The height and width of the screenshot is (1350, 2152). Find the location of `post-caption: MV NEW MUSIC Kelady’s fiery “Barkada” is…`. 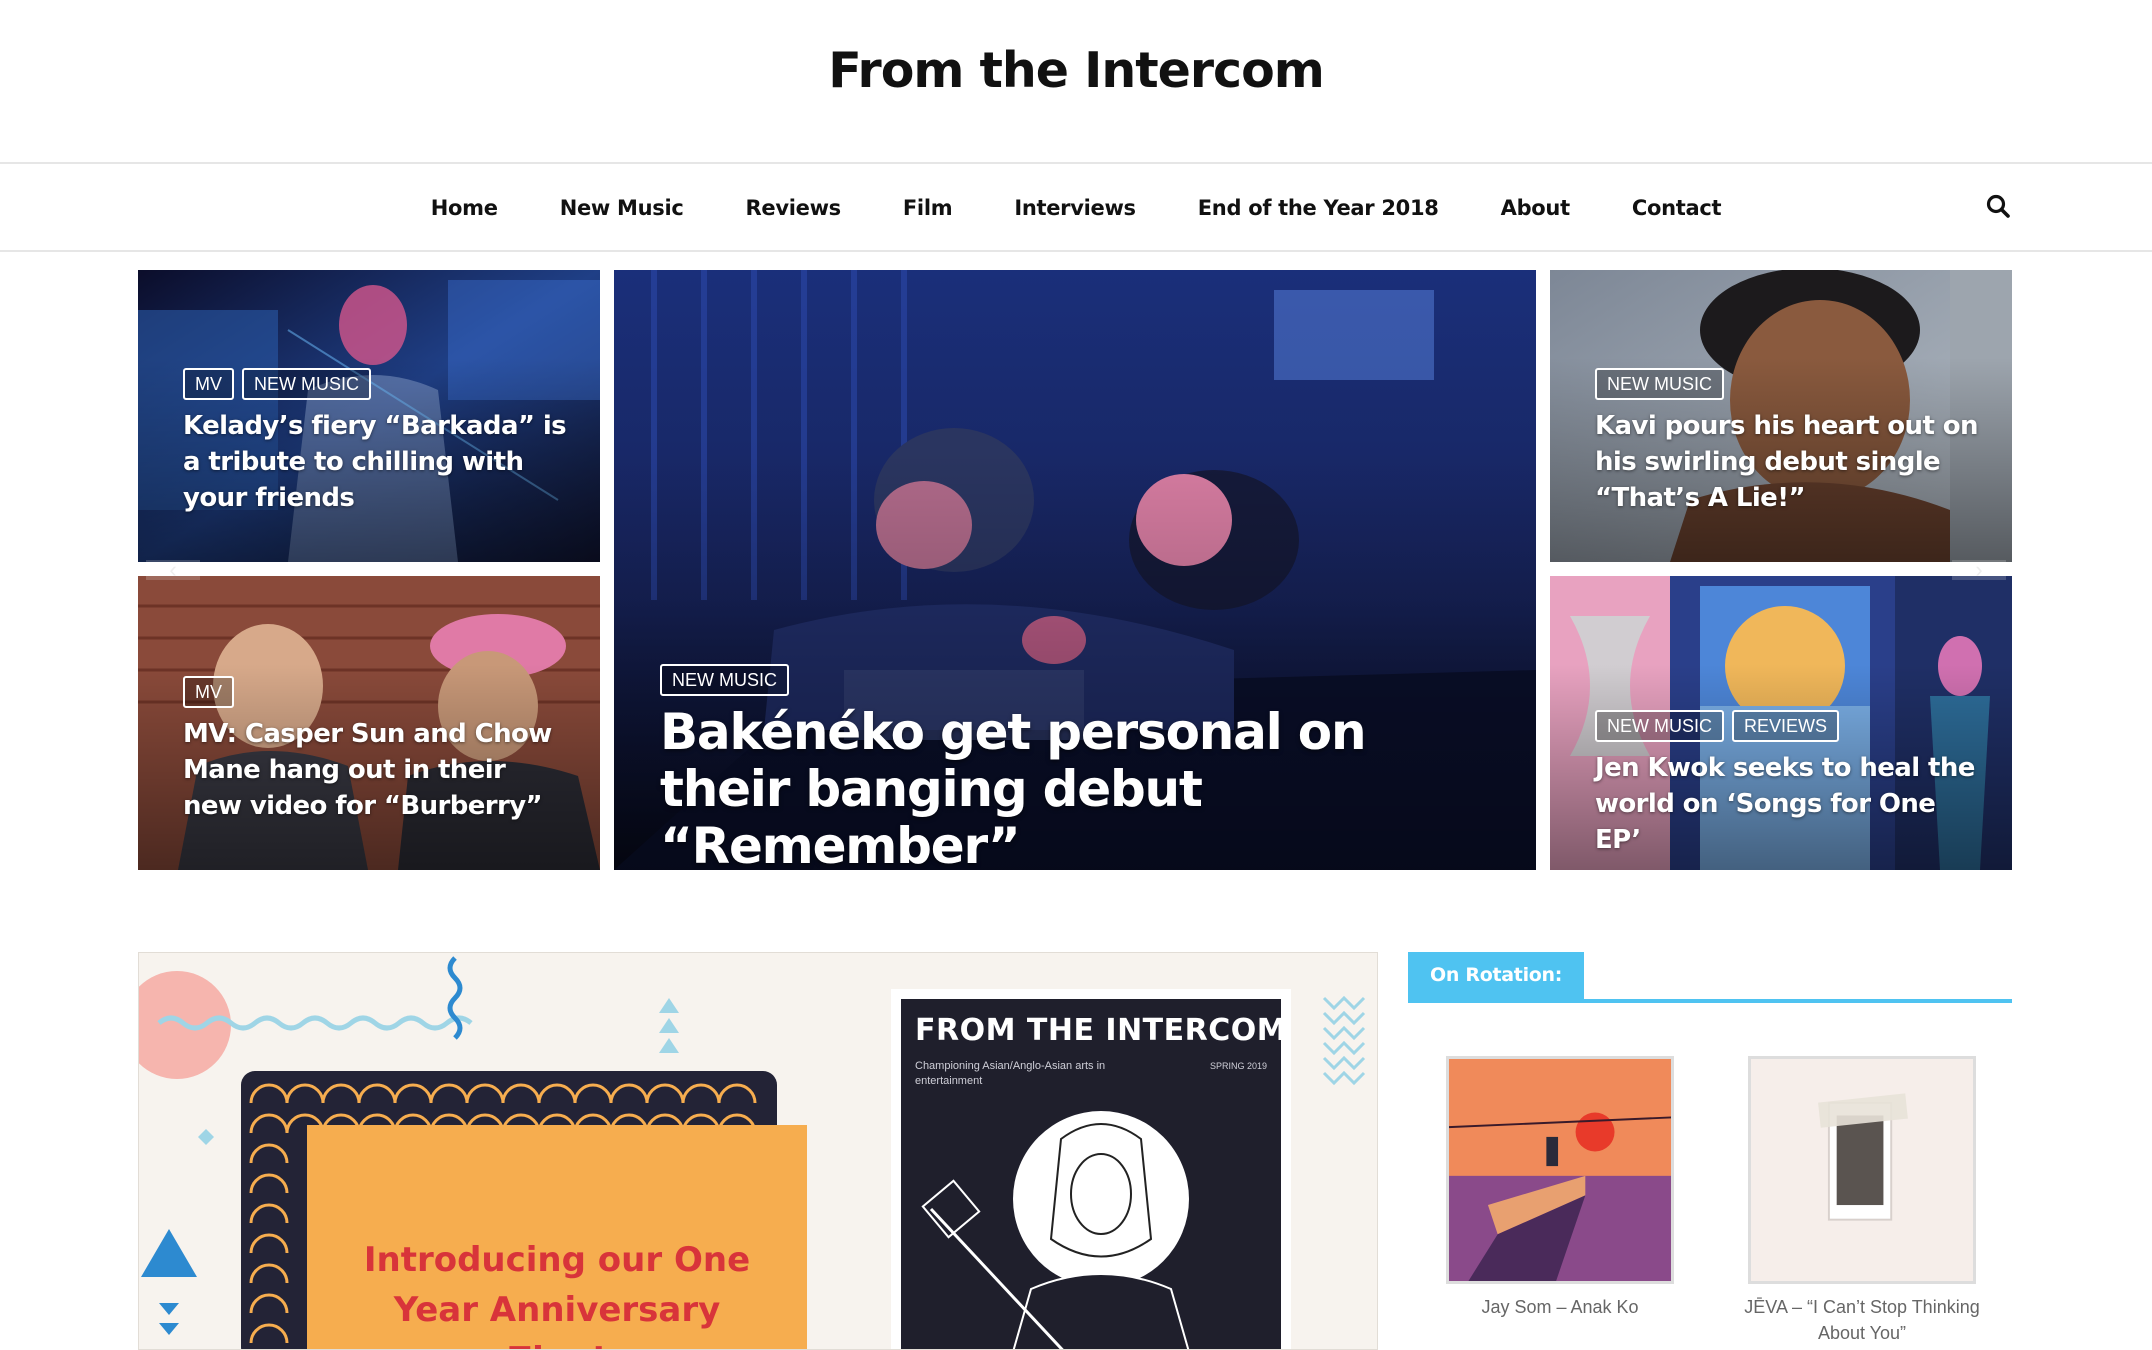

post-caption: MV NEW MUSIC Kelady’s fiery “Barkada” is… is located at coordinates (376, 442).